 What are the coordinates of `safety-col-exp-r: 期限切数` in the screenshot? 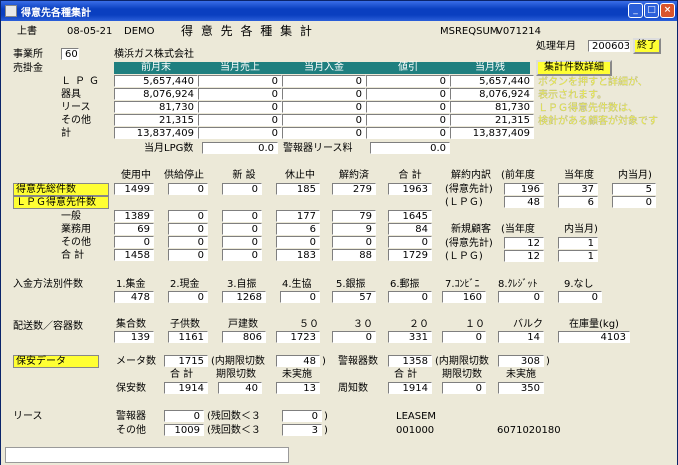 It's located at (462, 374).